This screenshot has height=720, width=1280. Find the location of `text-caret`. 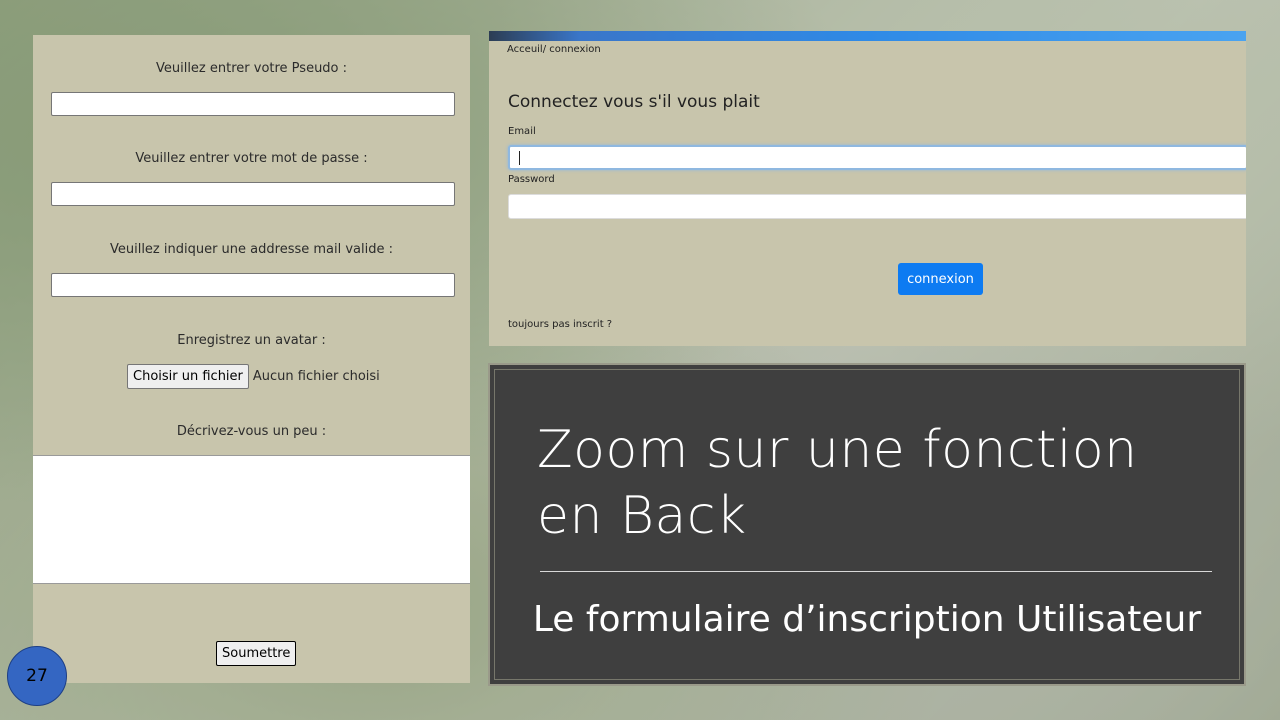

text-caret is located at coordinates (519, 158).